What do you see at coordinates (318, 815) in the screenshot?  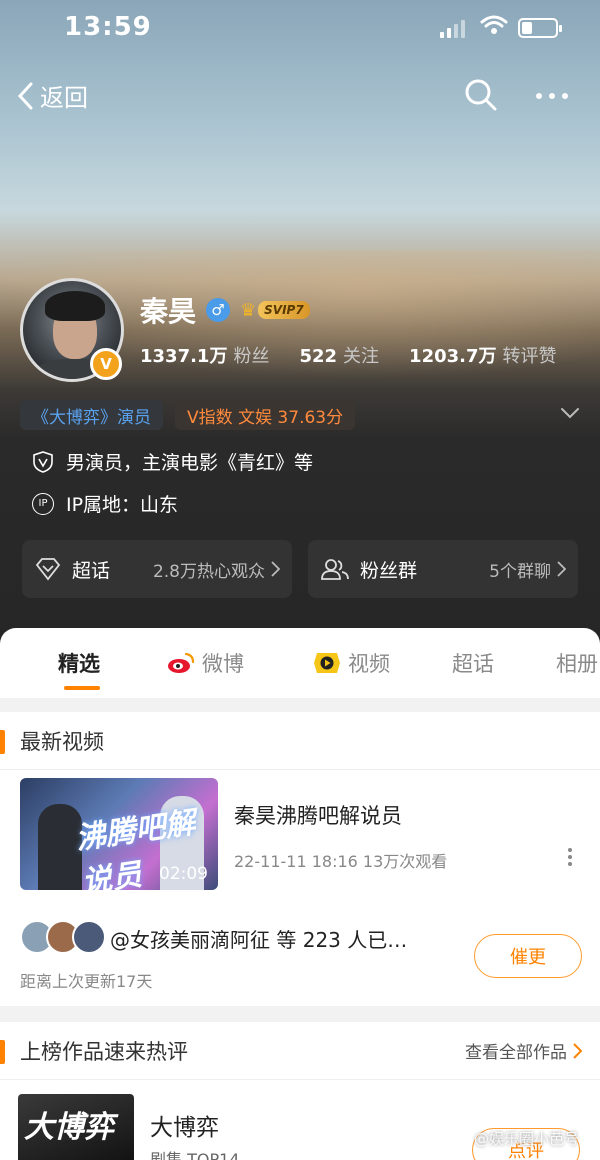 I see `video-title: 秦昊沸腾吧解说员` at bounding box center [318, 815].